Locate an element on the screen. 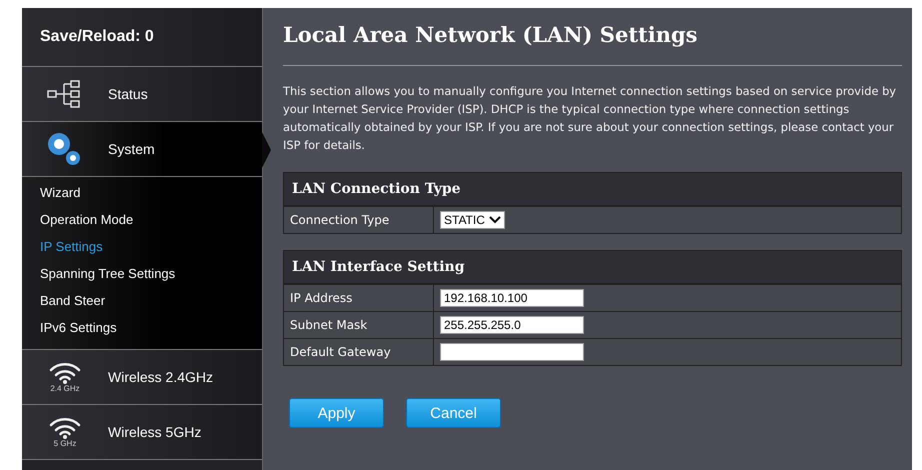 This screenshot has height=470, width=922. caret-icon is located at coordinates (494, 220).